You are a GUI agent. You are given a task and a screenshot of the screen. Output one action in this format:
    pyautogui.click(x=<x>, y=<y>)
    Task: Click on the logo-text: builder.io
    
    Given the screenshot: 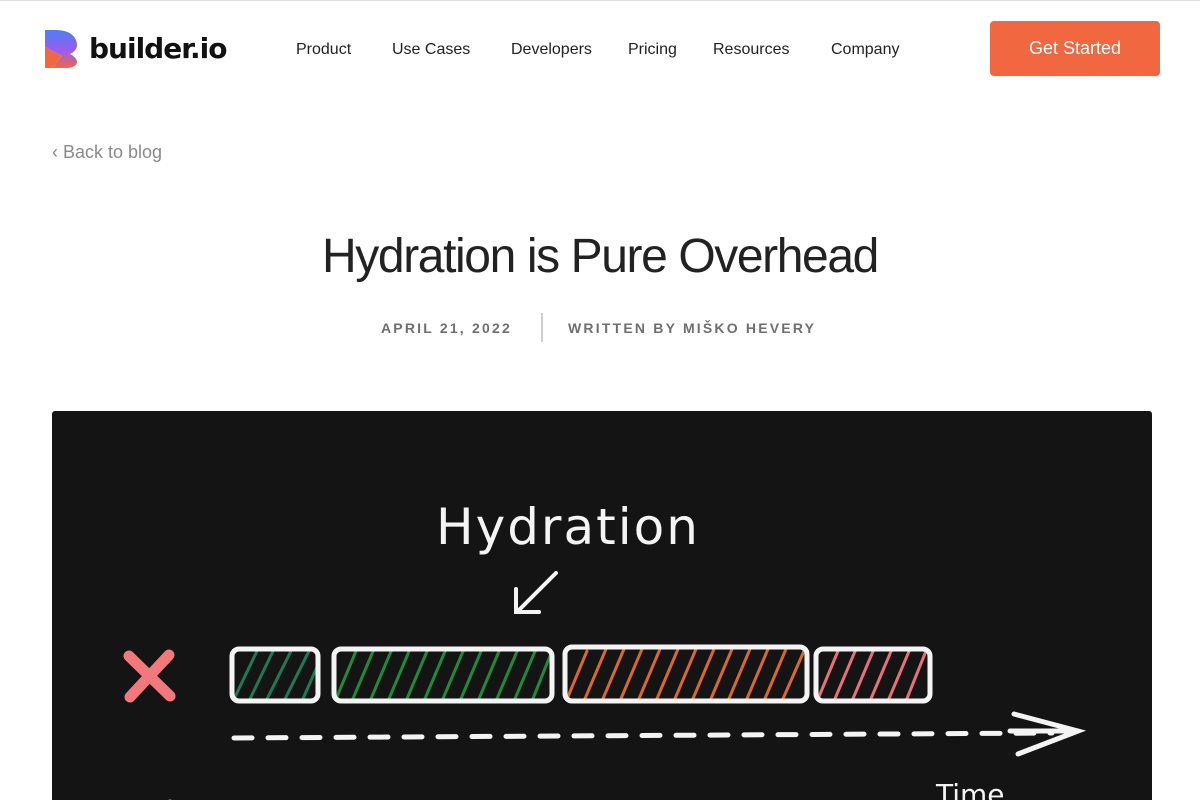 What is the action you would take?
    pyautogui.click(x=158, y=48)
    